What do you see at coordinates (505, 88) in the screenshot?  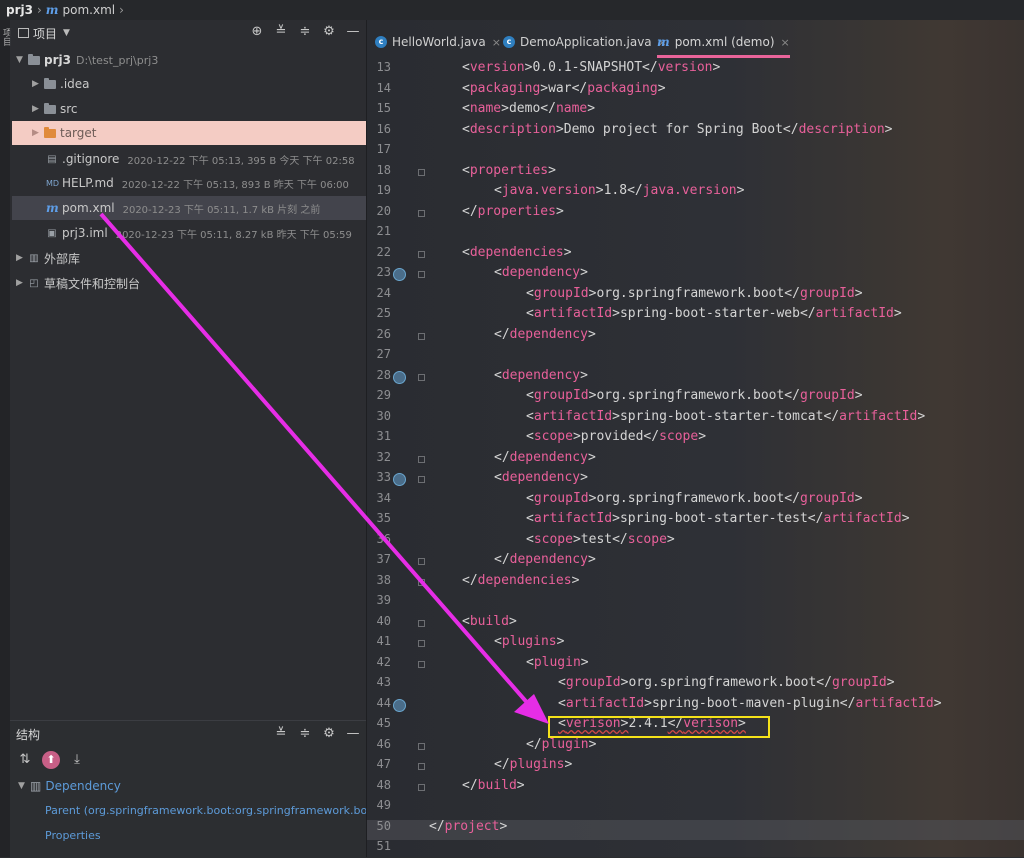 I see `xml-tag: packaging` at bounding box center [505, 88].